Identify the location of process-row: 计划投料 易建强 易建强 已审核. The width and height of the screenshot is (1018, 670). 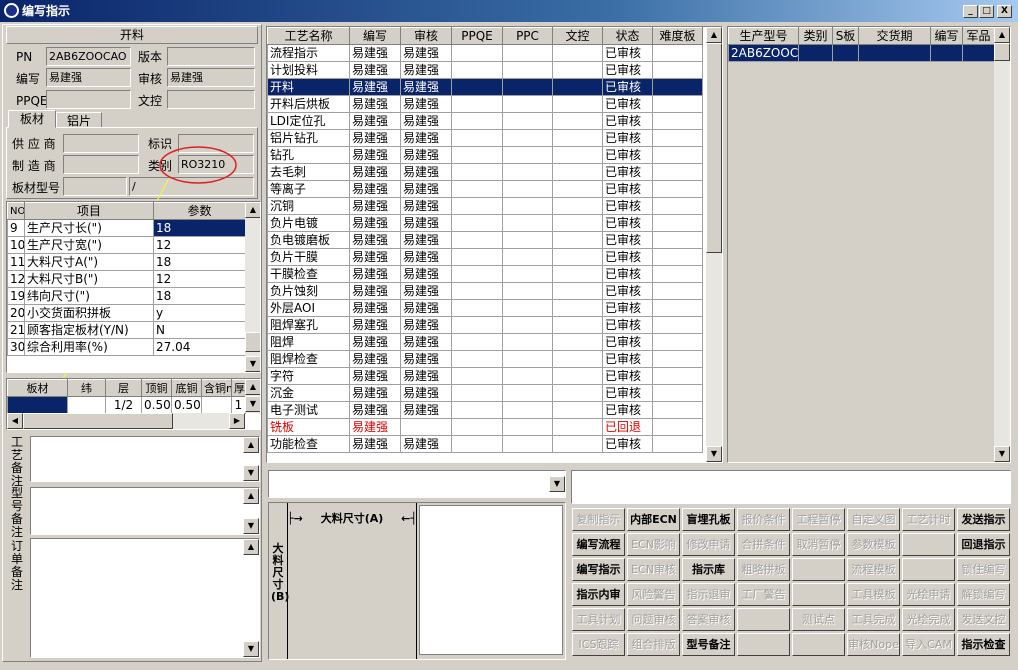
(485, 70).